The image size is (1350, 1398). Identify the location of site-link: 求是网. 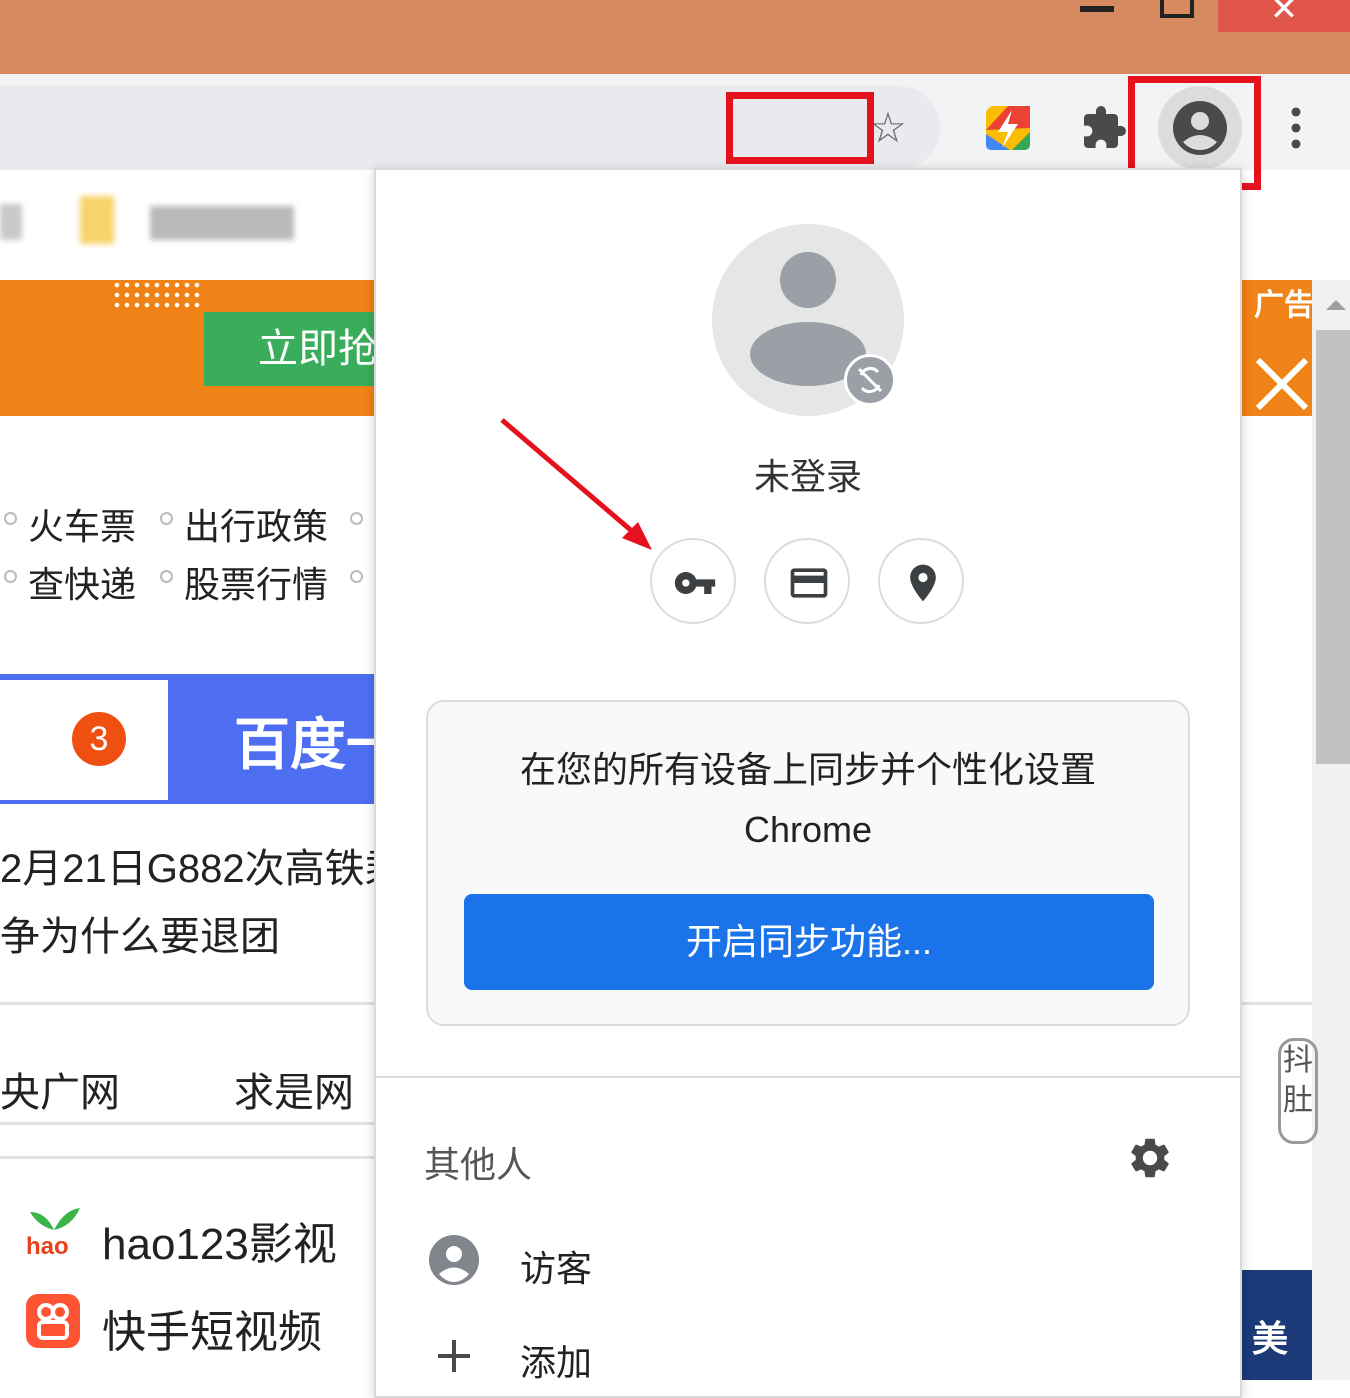
(294, 1089).